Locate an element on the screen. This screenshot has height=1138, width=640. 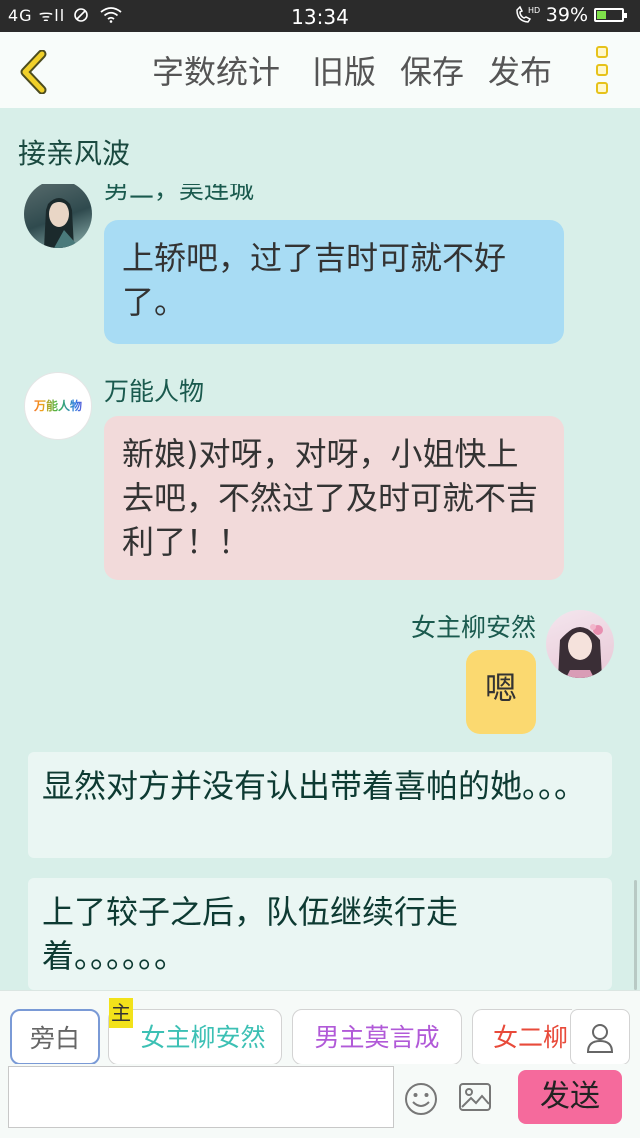
narration-block: 显然对方并没有认出带着喜帕的她。。。 is located at coordinates (320, 805).